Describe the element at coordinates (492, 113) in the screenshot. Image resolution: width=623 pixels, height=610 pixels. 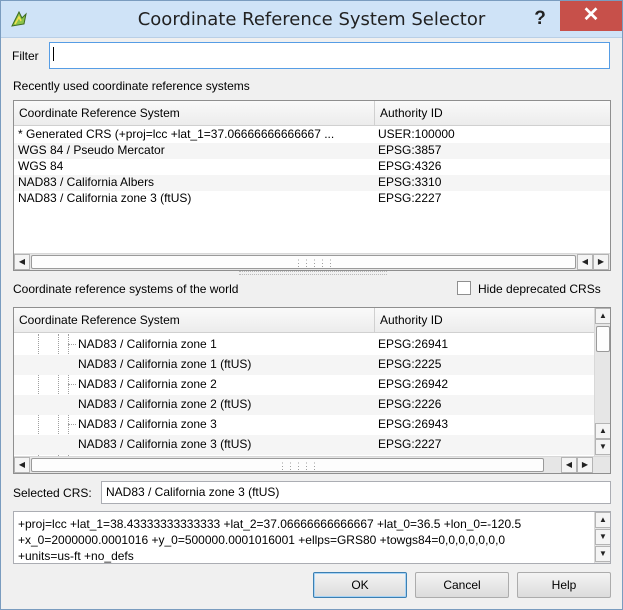
I see `recent-col-authority: Authority ID` at that location.